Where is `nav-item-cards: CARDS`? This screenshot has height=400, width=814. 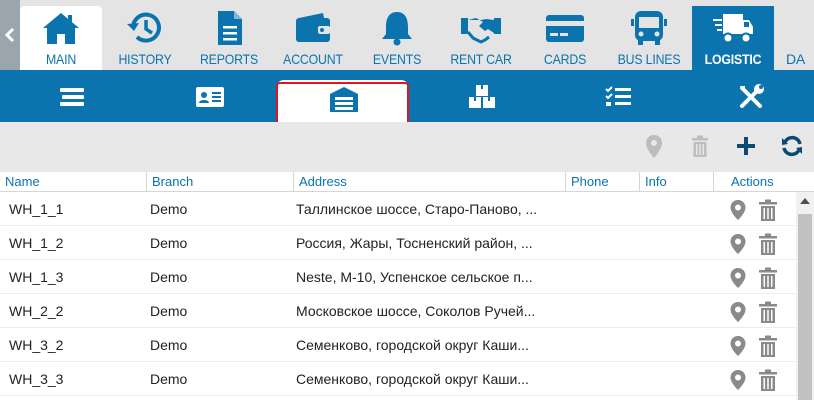 nav-item-cards: CARDS is located at coordinates (565, 38).